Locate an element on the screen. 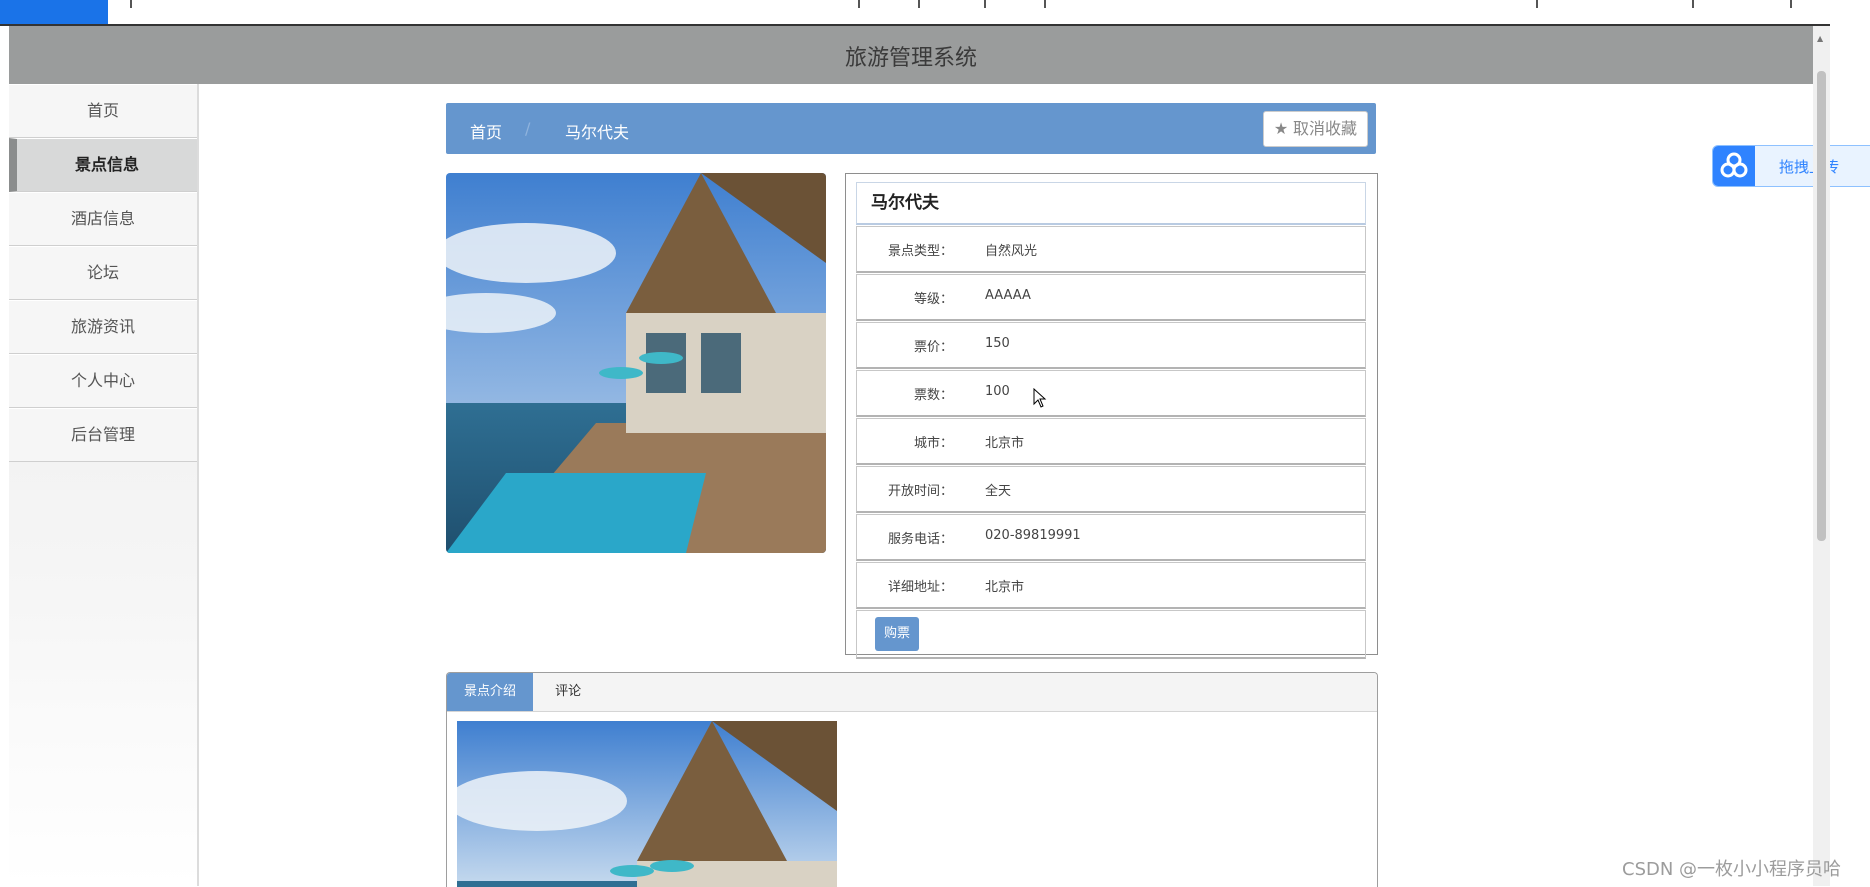 Image resolution: width=1870 pixels, height=887 pixels. watermark: CSDN @一枚小小程序员哈 is located at coordinates (1732, 869).